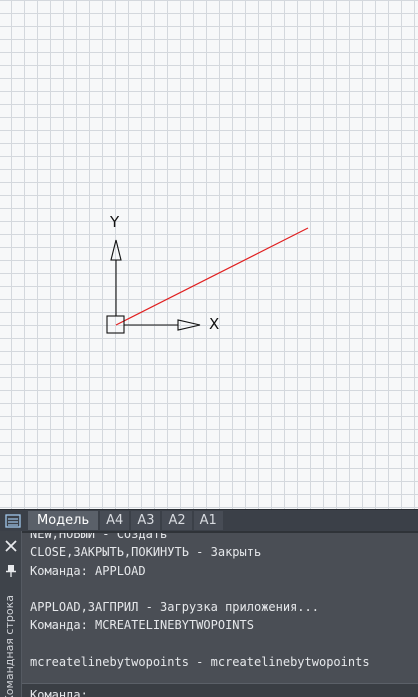 This screenshot has height=697, width=418. What do you see at coordinates (99, 537) in the screenshot?
I see `history-line: NEW,НОВЫЙ - Создать` at bounding box center [99, 537].